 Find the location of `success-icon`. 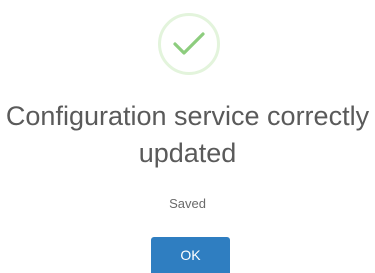

success-icon is located at coordinates (189, 44).